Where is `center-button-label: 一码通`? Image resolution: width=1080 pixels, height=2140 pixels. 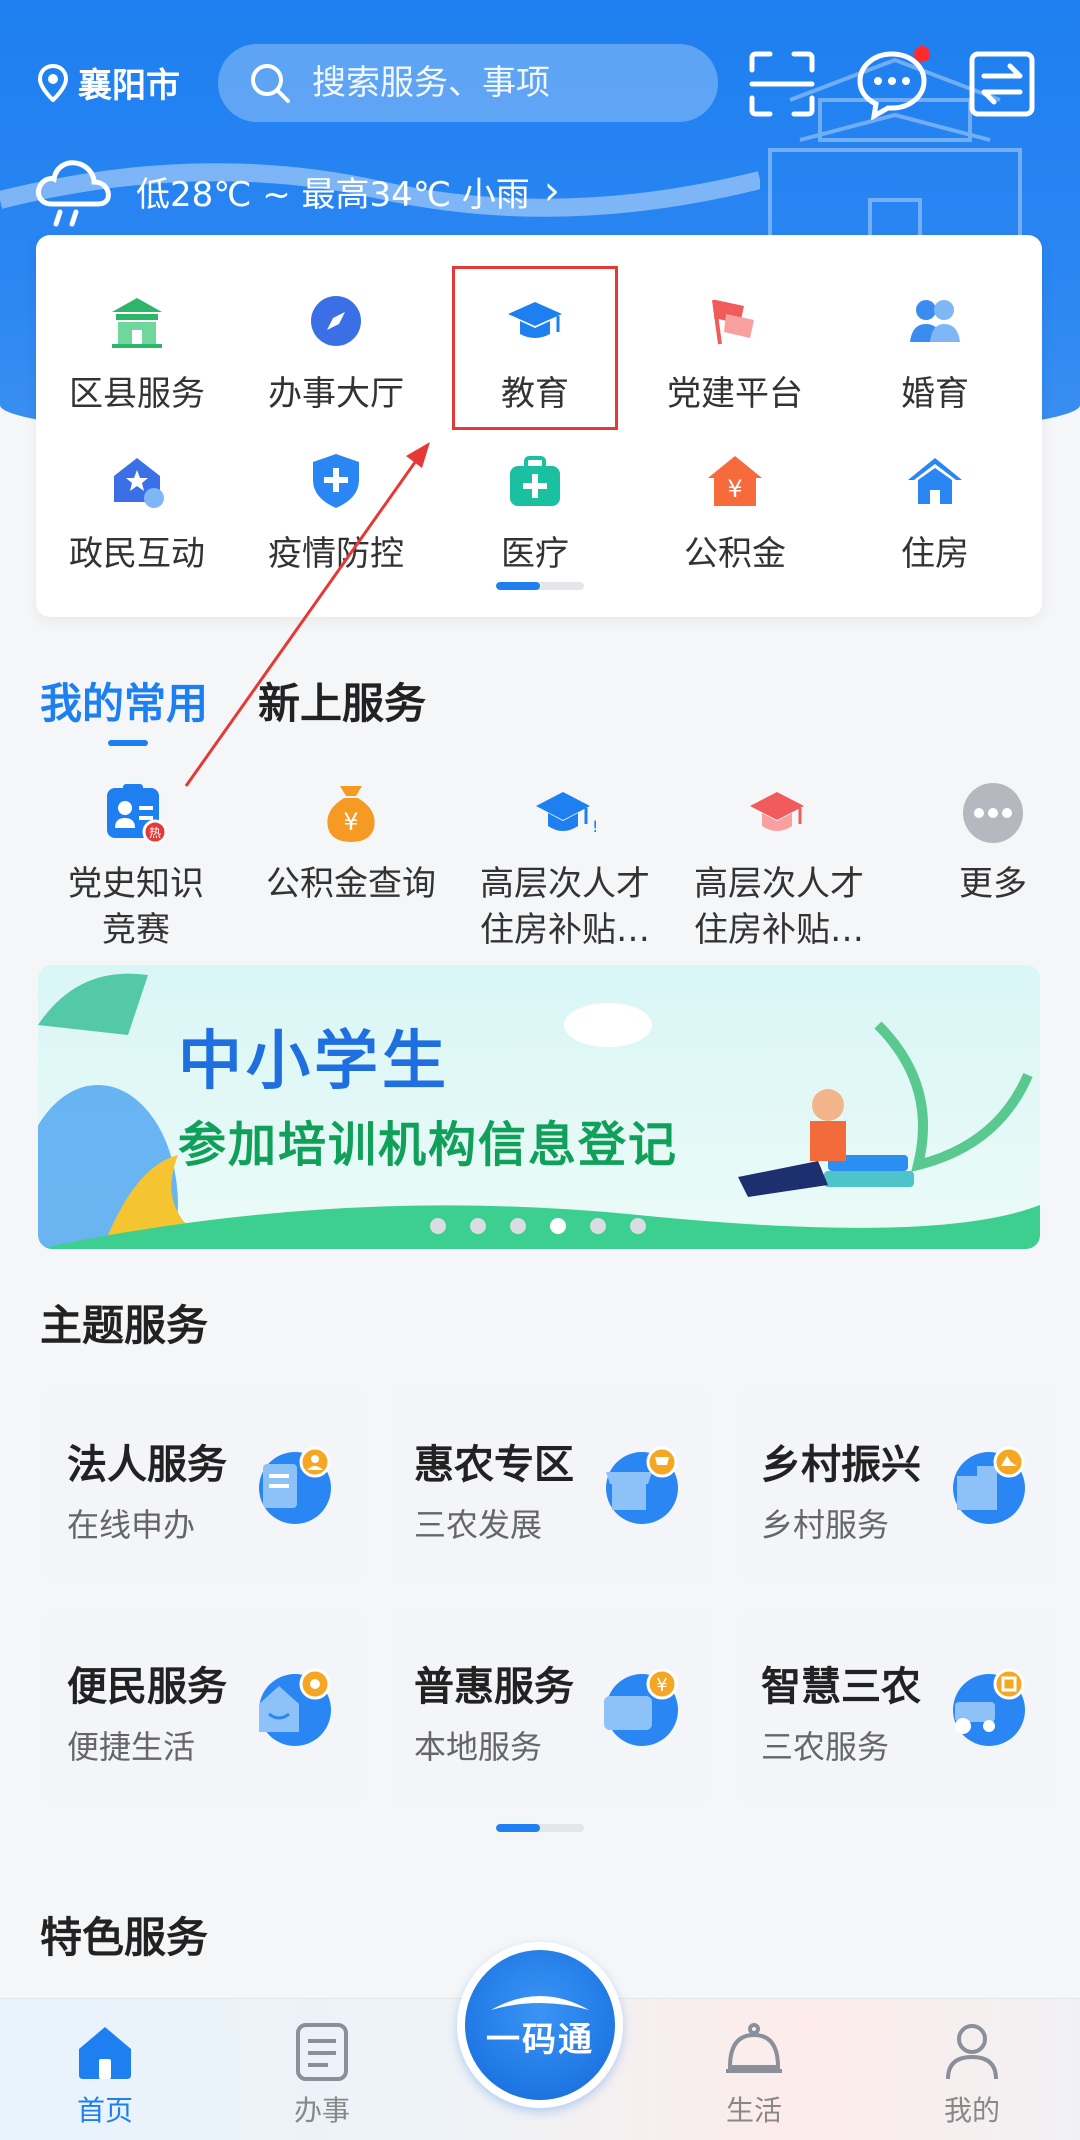 center-button-label: 一码通 is located at coordinates (540, 2039).